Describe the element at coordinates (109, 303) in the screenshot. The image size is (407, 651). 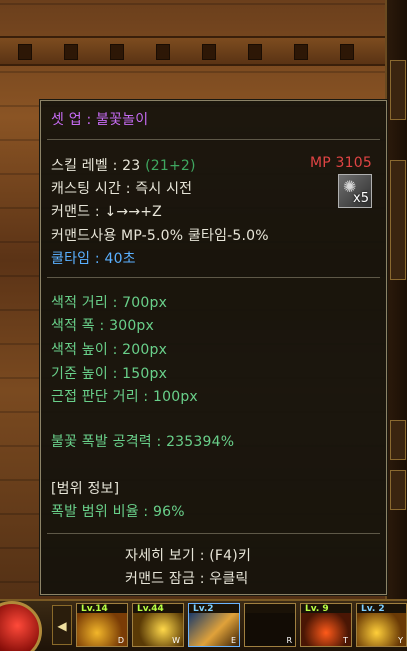
I see `search-distance: 색적 거리 : 700px` at that location.